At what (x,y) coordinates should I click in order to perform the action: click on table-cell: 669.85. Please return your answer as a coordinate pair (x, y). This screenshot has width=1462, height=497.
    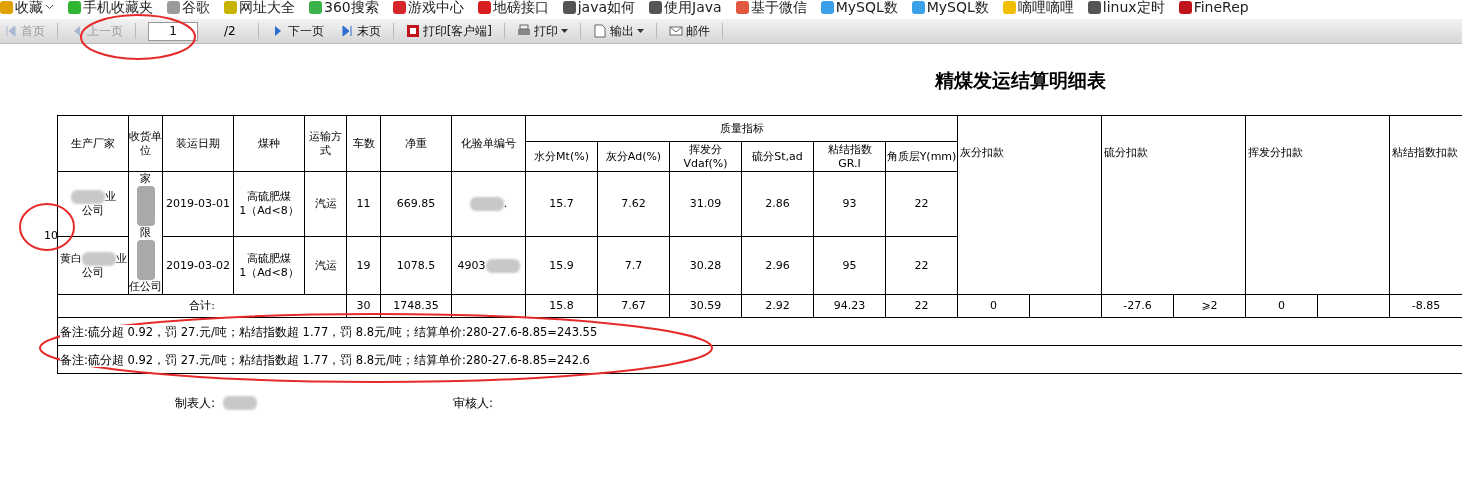
    Looking at the image, I should click on (416, 204).